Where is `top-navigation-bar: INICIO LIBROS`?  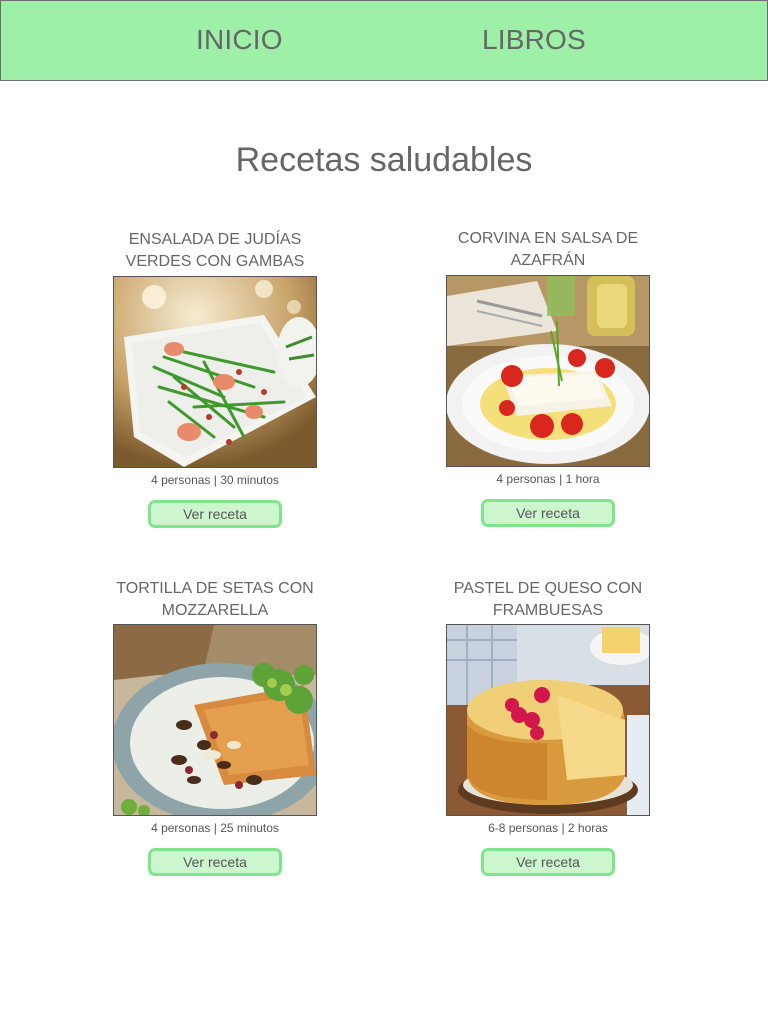
top-navigation-bar: INICIO LIBROS is located at coordinates (384, 40).